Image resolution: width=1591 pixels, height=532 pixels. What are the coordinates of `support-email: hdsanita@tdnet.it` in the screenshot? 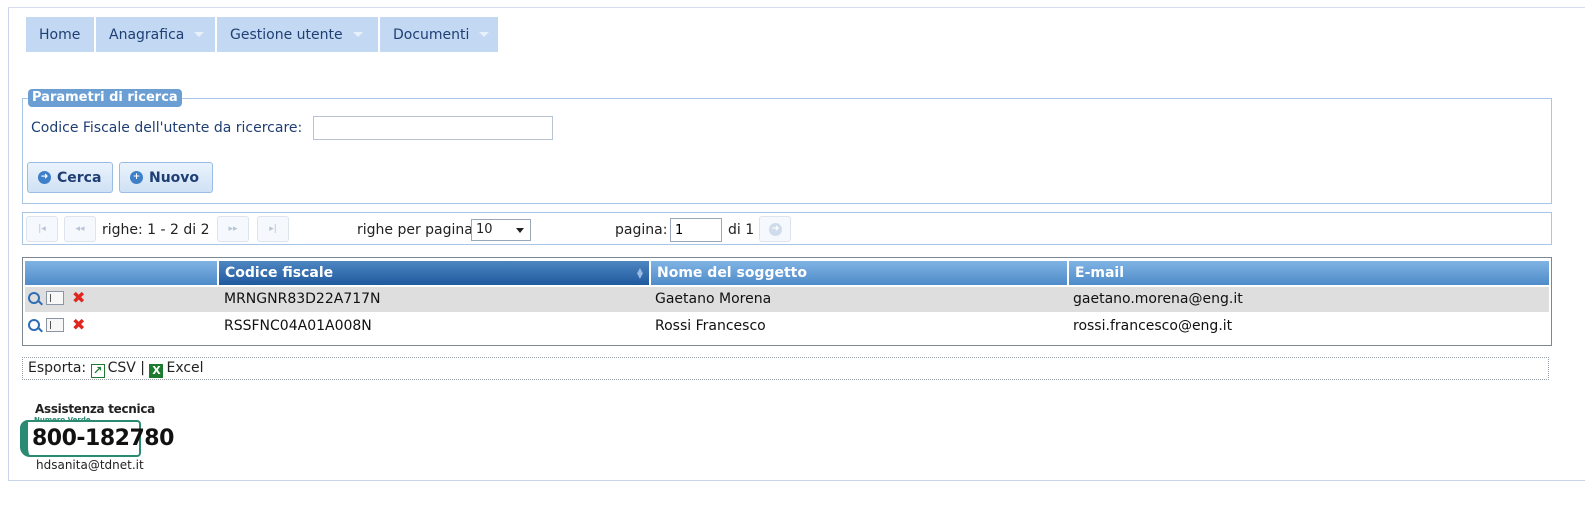 It's located at (90, 465).